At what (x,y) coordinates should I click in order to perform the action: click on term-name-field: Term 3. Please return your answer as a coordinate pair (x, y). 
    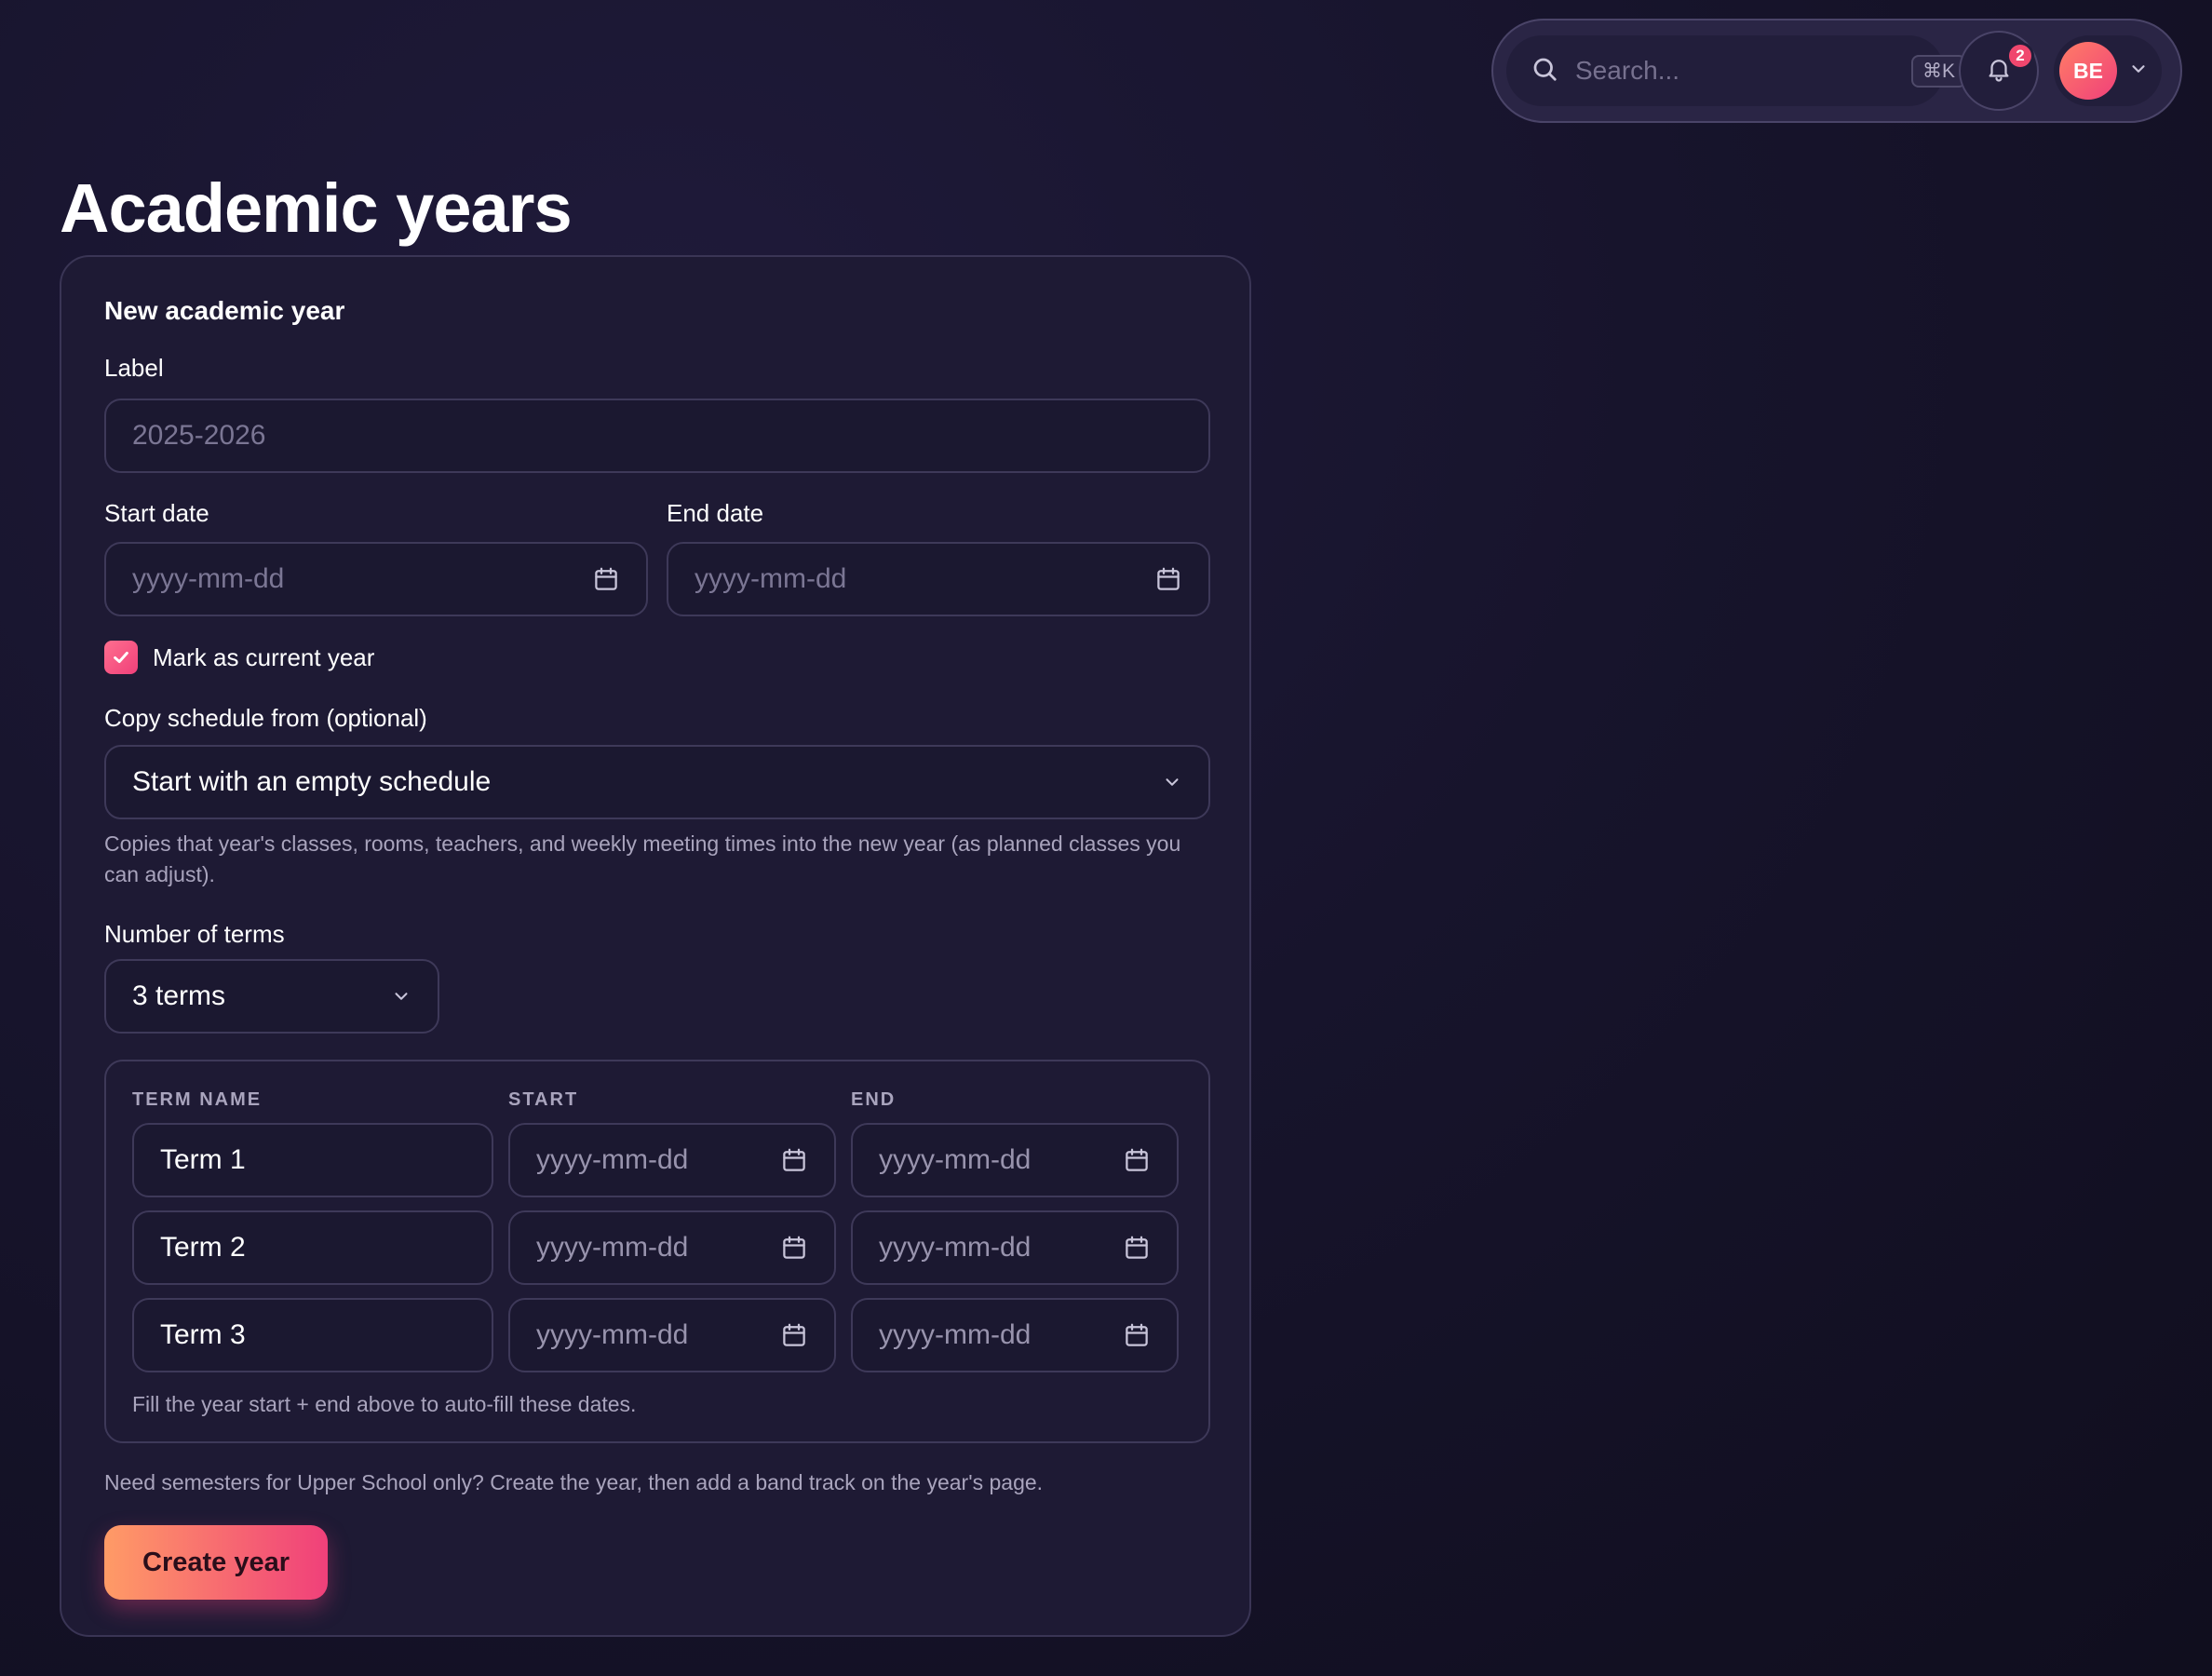
    Looking at the image, I should click on (312, 1335).